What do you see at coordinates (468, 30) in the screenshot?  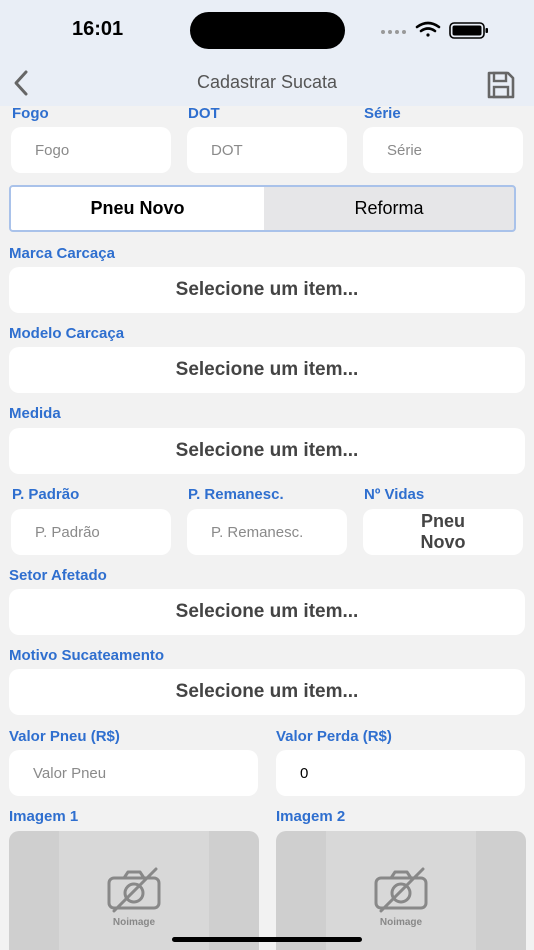 I see `battery-icon` at bounding box center [468, 30].